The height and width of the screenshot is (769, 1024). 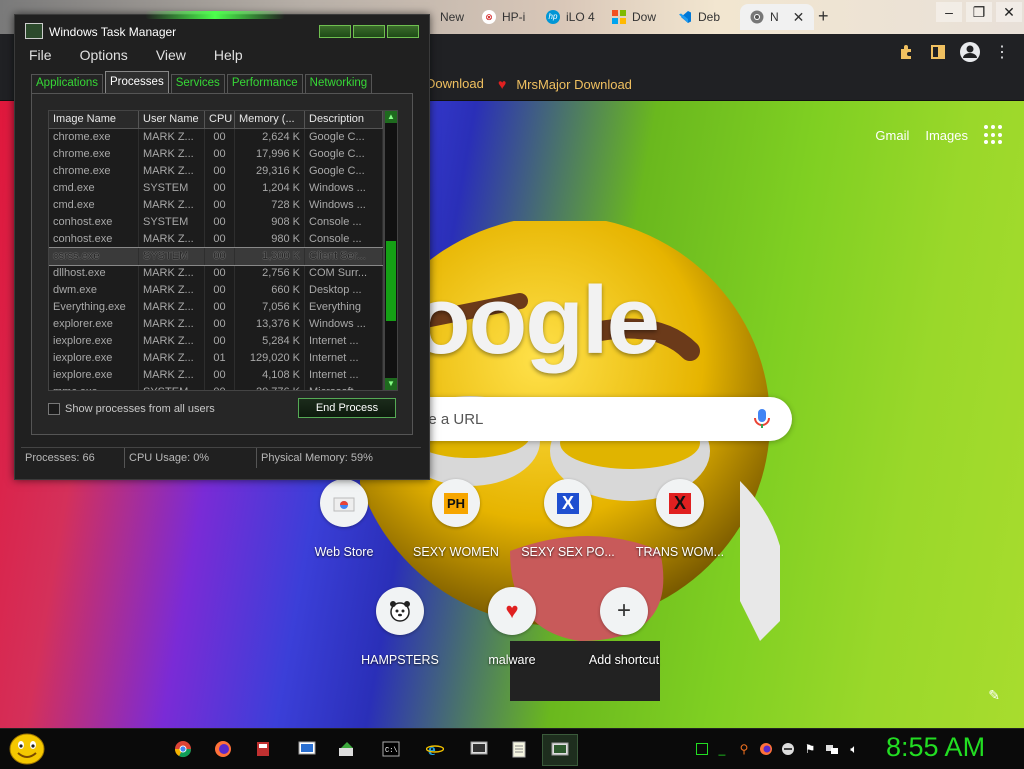 What do you see at coordinates (435, 749) in the screenshot?
I see `taskbar-ie: e` at bounding box center [435, 749].